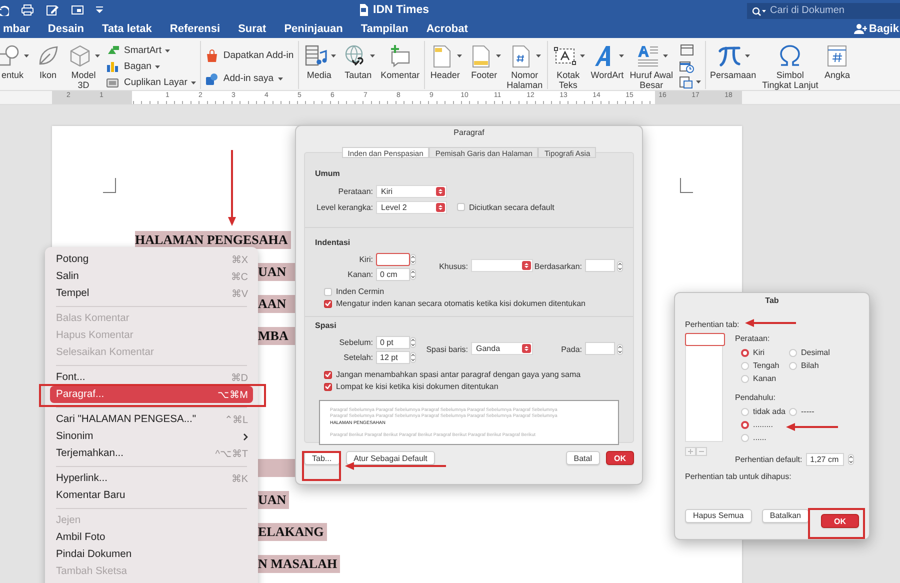 This screenshot has height=583, width=900. I want to click on radio-button: -----, so click(821, 411).